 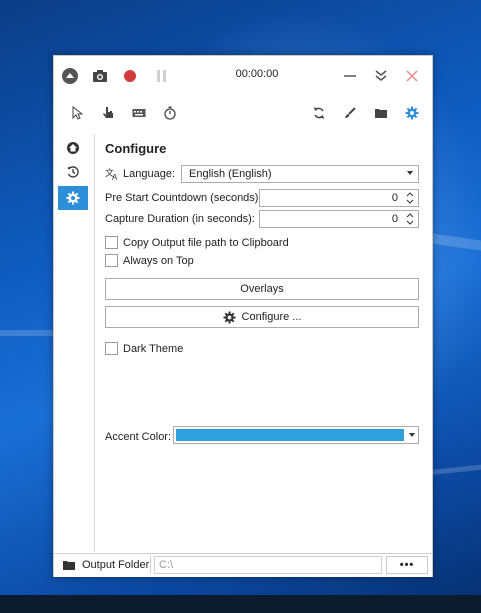 What do you see at coordinates (300, 174) in the screenshot?
I see `language-select: English (English)` at bounding box center [300, 174].